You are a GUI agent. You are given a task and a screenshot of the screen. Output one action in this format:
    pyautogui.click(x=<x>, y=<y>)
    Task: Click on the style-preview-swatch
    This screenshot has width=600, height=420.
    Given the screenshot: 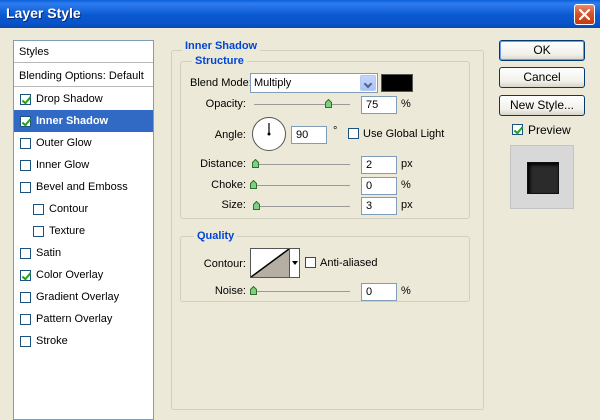 What is the action you would take?
    pyautogui.click(x=543, y=178)
    